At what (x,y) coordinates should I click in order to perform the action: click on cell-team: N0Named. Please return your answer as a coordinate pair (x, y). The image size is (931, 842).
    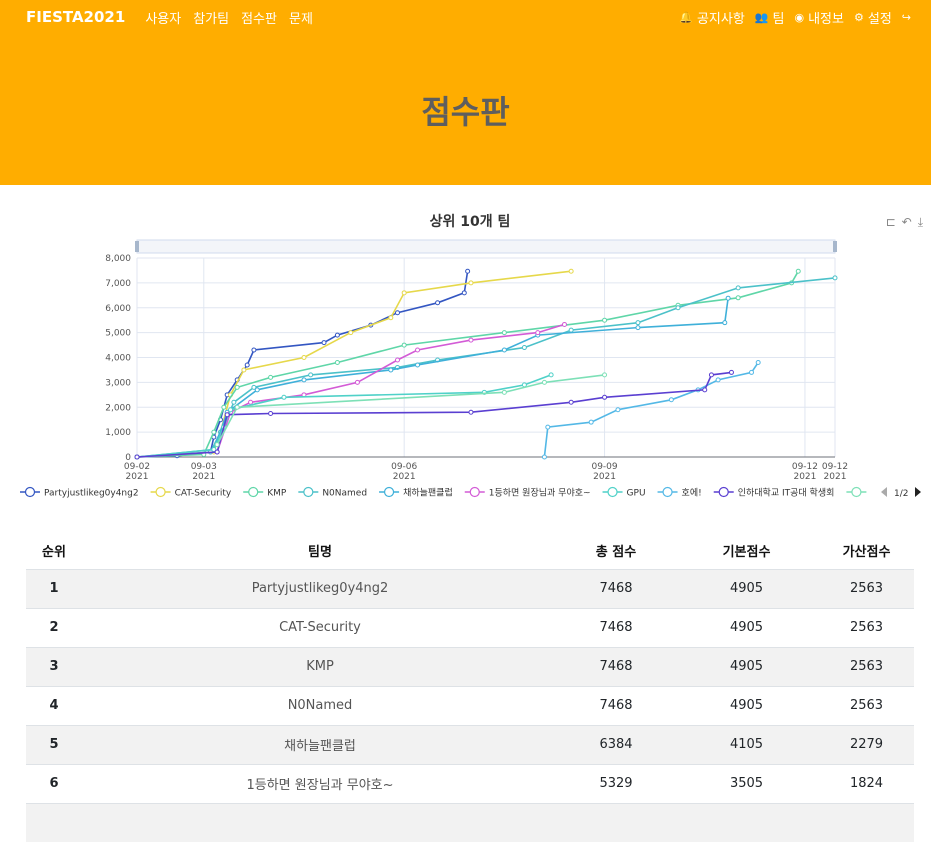
    Looking at the image, I should click on (320, 705).